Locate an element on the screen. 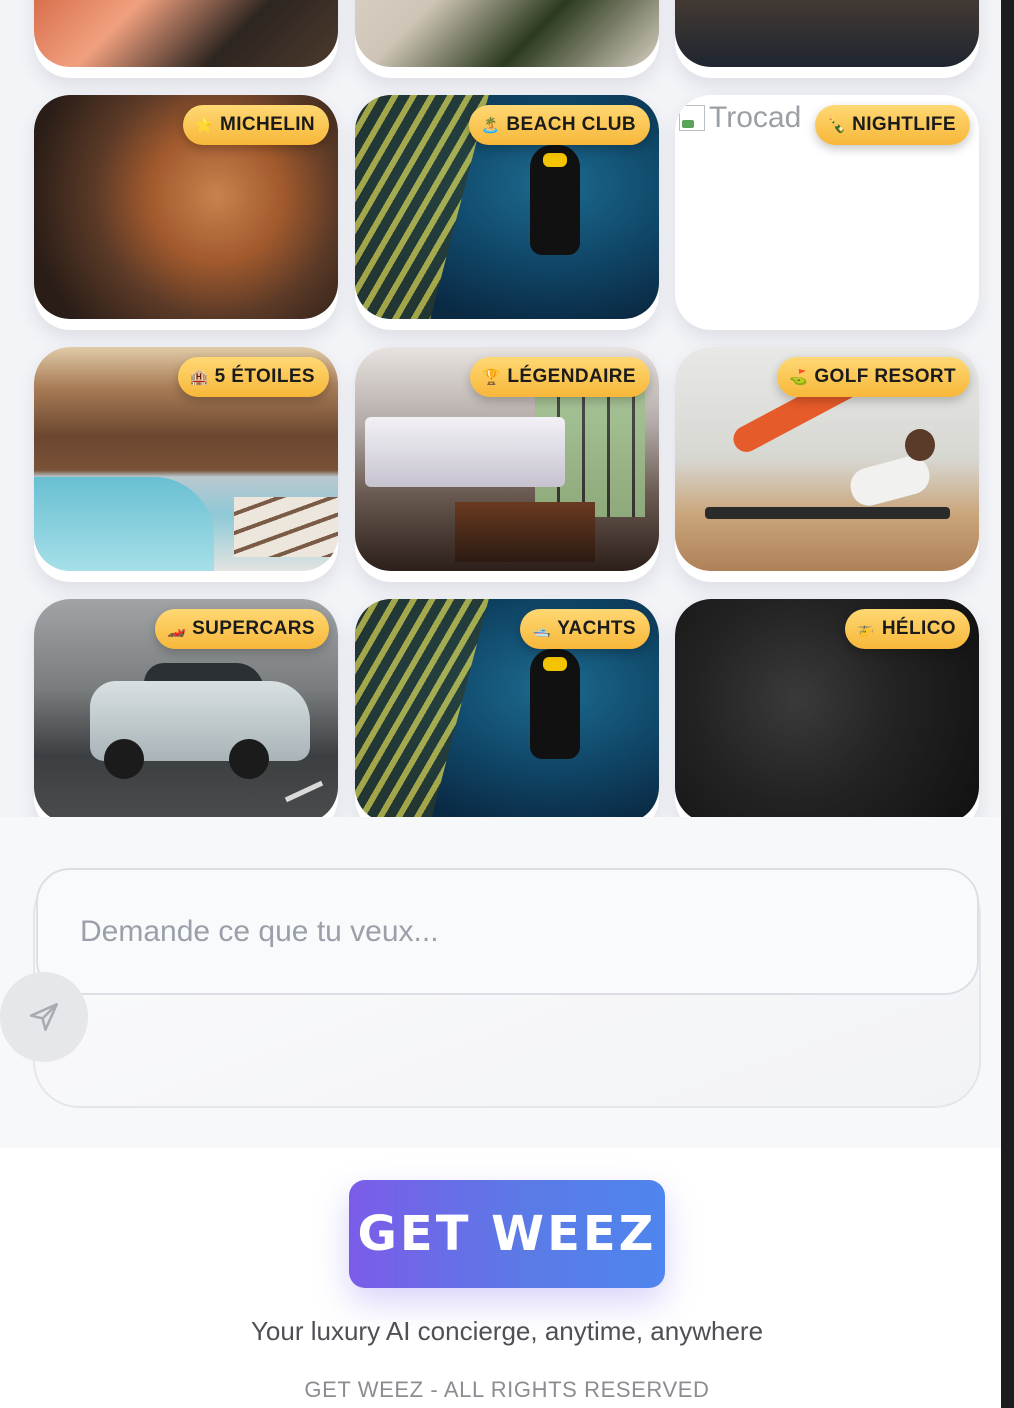 This screenshot has width=1014, height=1408. card-nightlife: Trocad 🍾 NIGHTLIFE is located at coordinates (827, 212).